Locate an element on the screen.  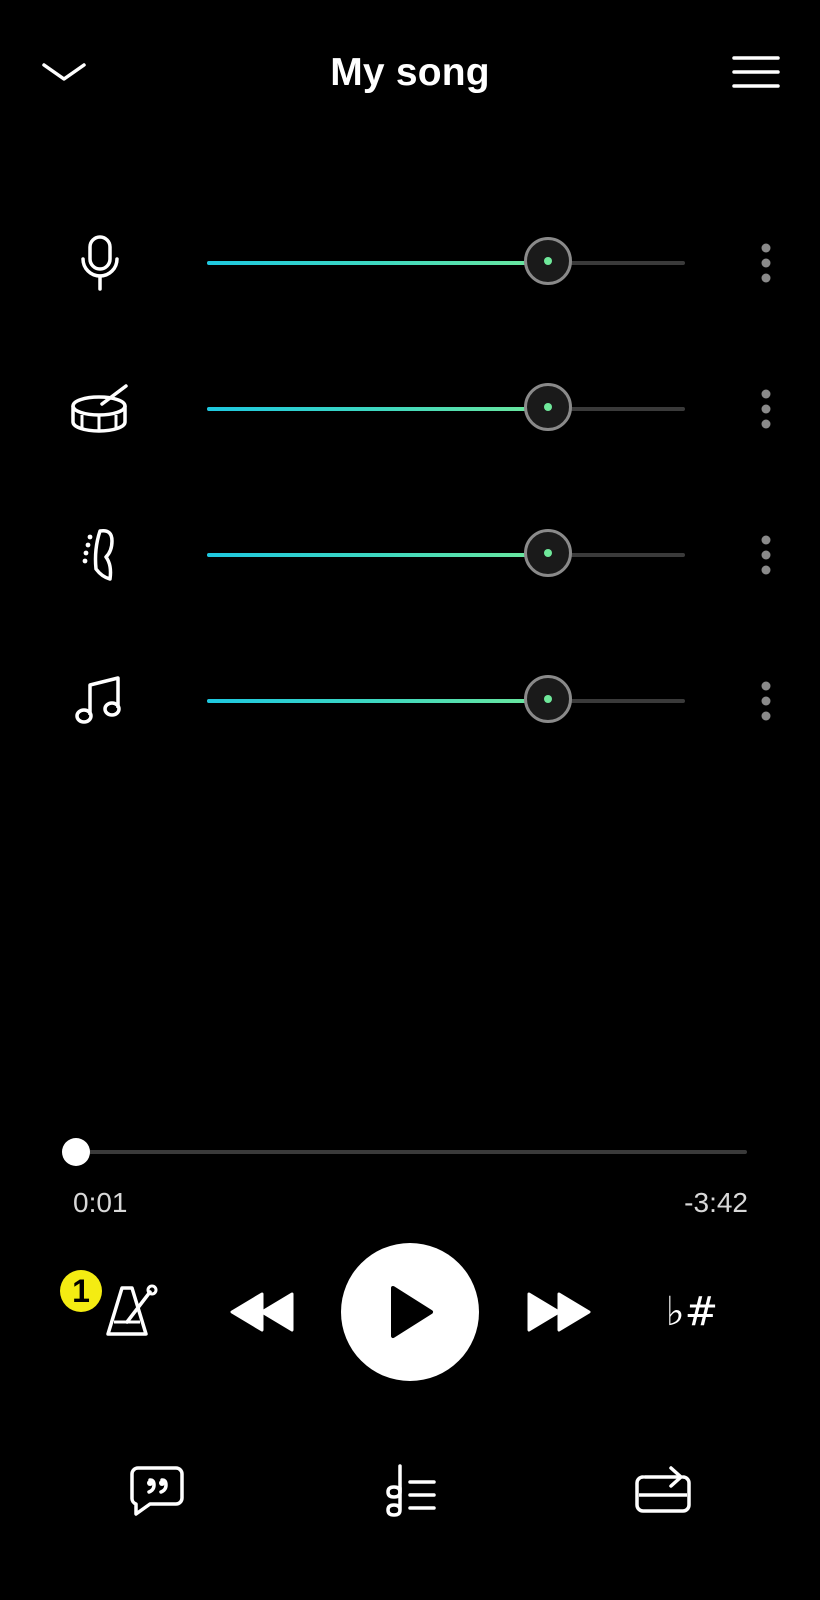
pitch-label: ♭# is located at coordinates (692, 1312).